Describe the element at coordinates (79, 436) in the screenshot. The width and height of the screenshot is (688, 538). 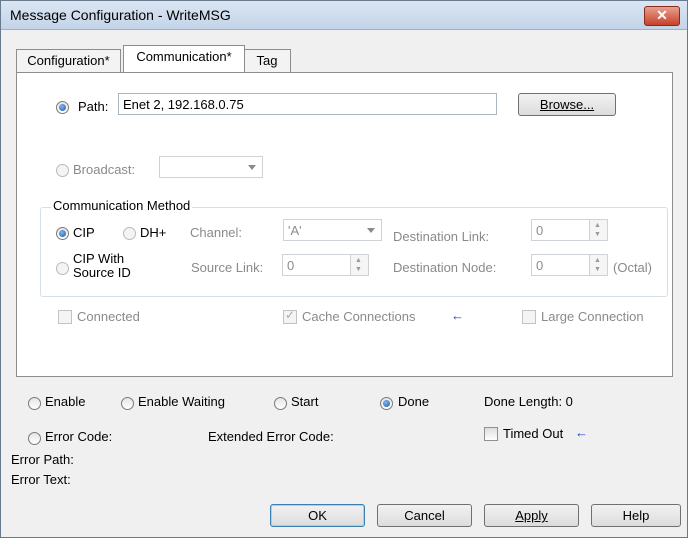
I see `error-code-label: Error Code:` at that location.